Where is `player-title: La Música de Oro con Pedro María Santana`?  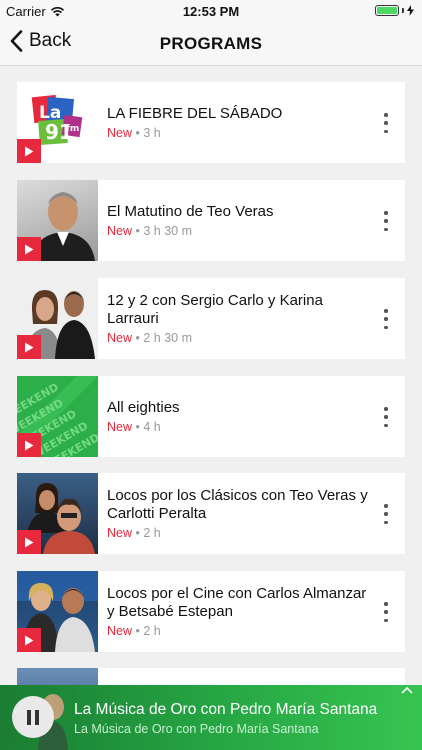 player-title: La Música de Oro con Pedro María Santana is located at coordinates (226, 709).